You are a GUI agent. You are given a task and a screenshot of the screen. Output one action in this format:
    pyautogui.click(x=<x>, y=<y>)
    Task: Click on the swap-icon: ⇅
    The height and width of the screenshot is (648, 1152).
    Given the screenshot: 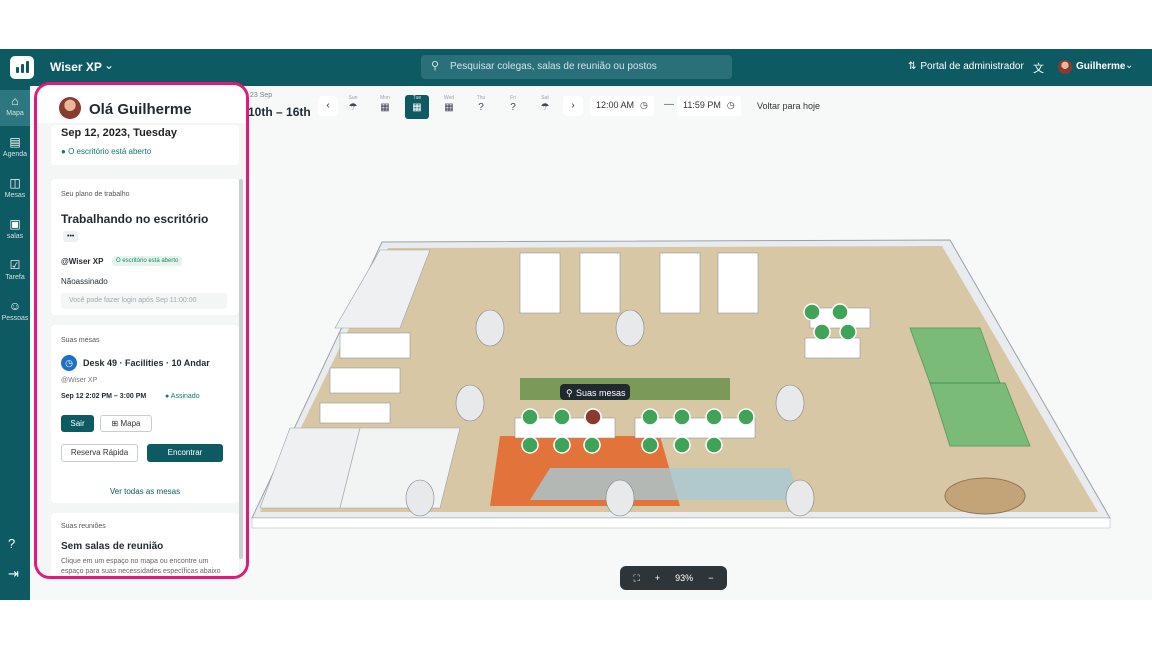 What is the action you would take?
    pyautogui.click(x=912, y=66)
    